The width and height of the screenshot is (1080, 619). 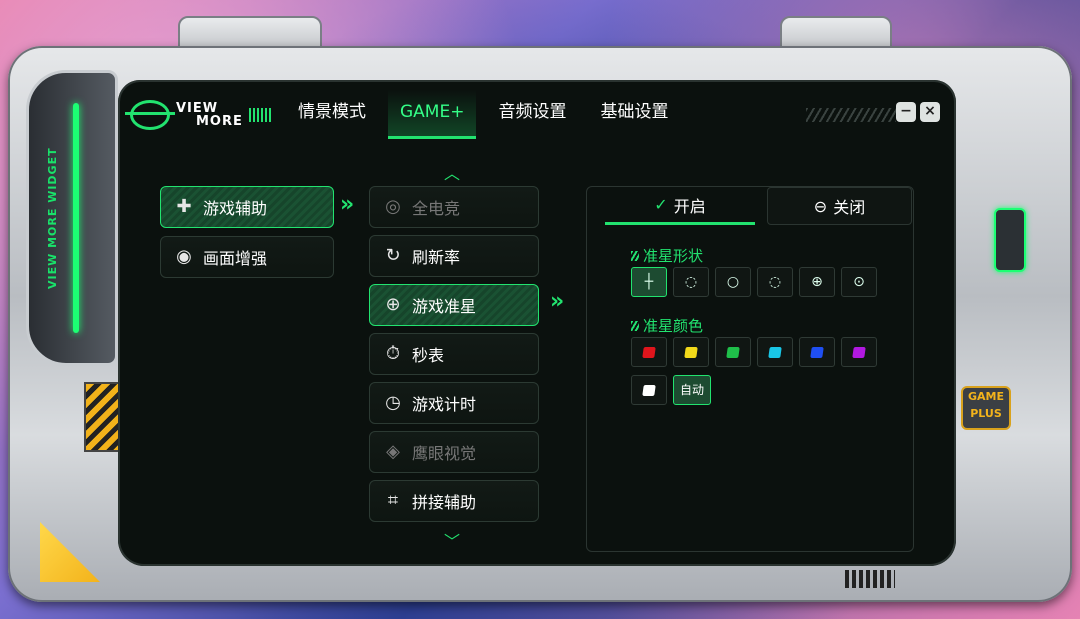 What do you see at coordinates (986, 413) in the screenshot?
I see `badge-line2: PLUS` at bounding box center [986, 413].